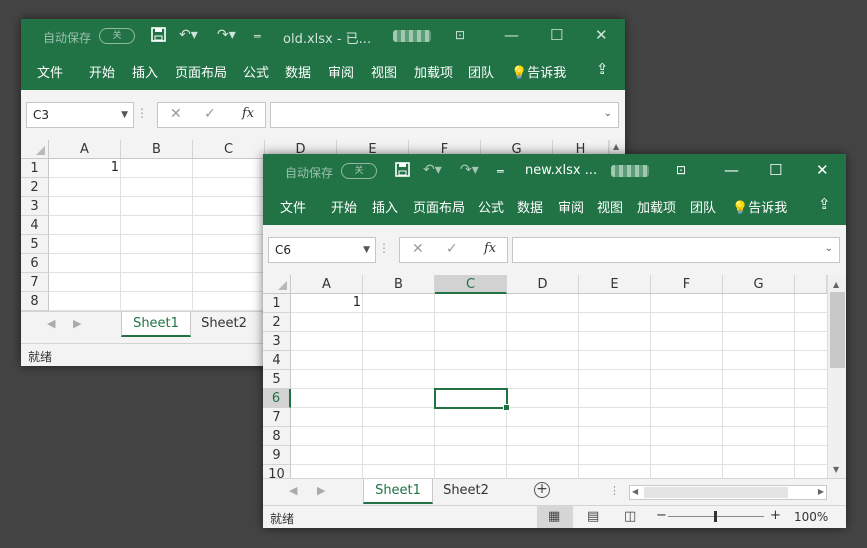  What do you see at coordinates (836, 469) in the screenshot?
I see `scroll-down-icon: ▼` at bounding box center [836, 469].